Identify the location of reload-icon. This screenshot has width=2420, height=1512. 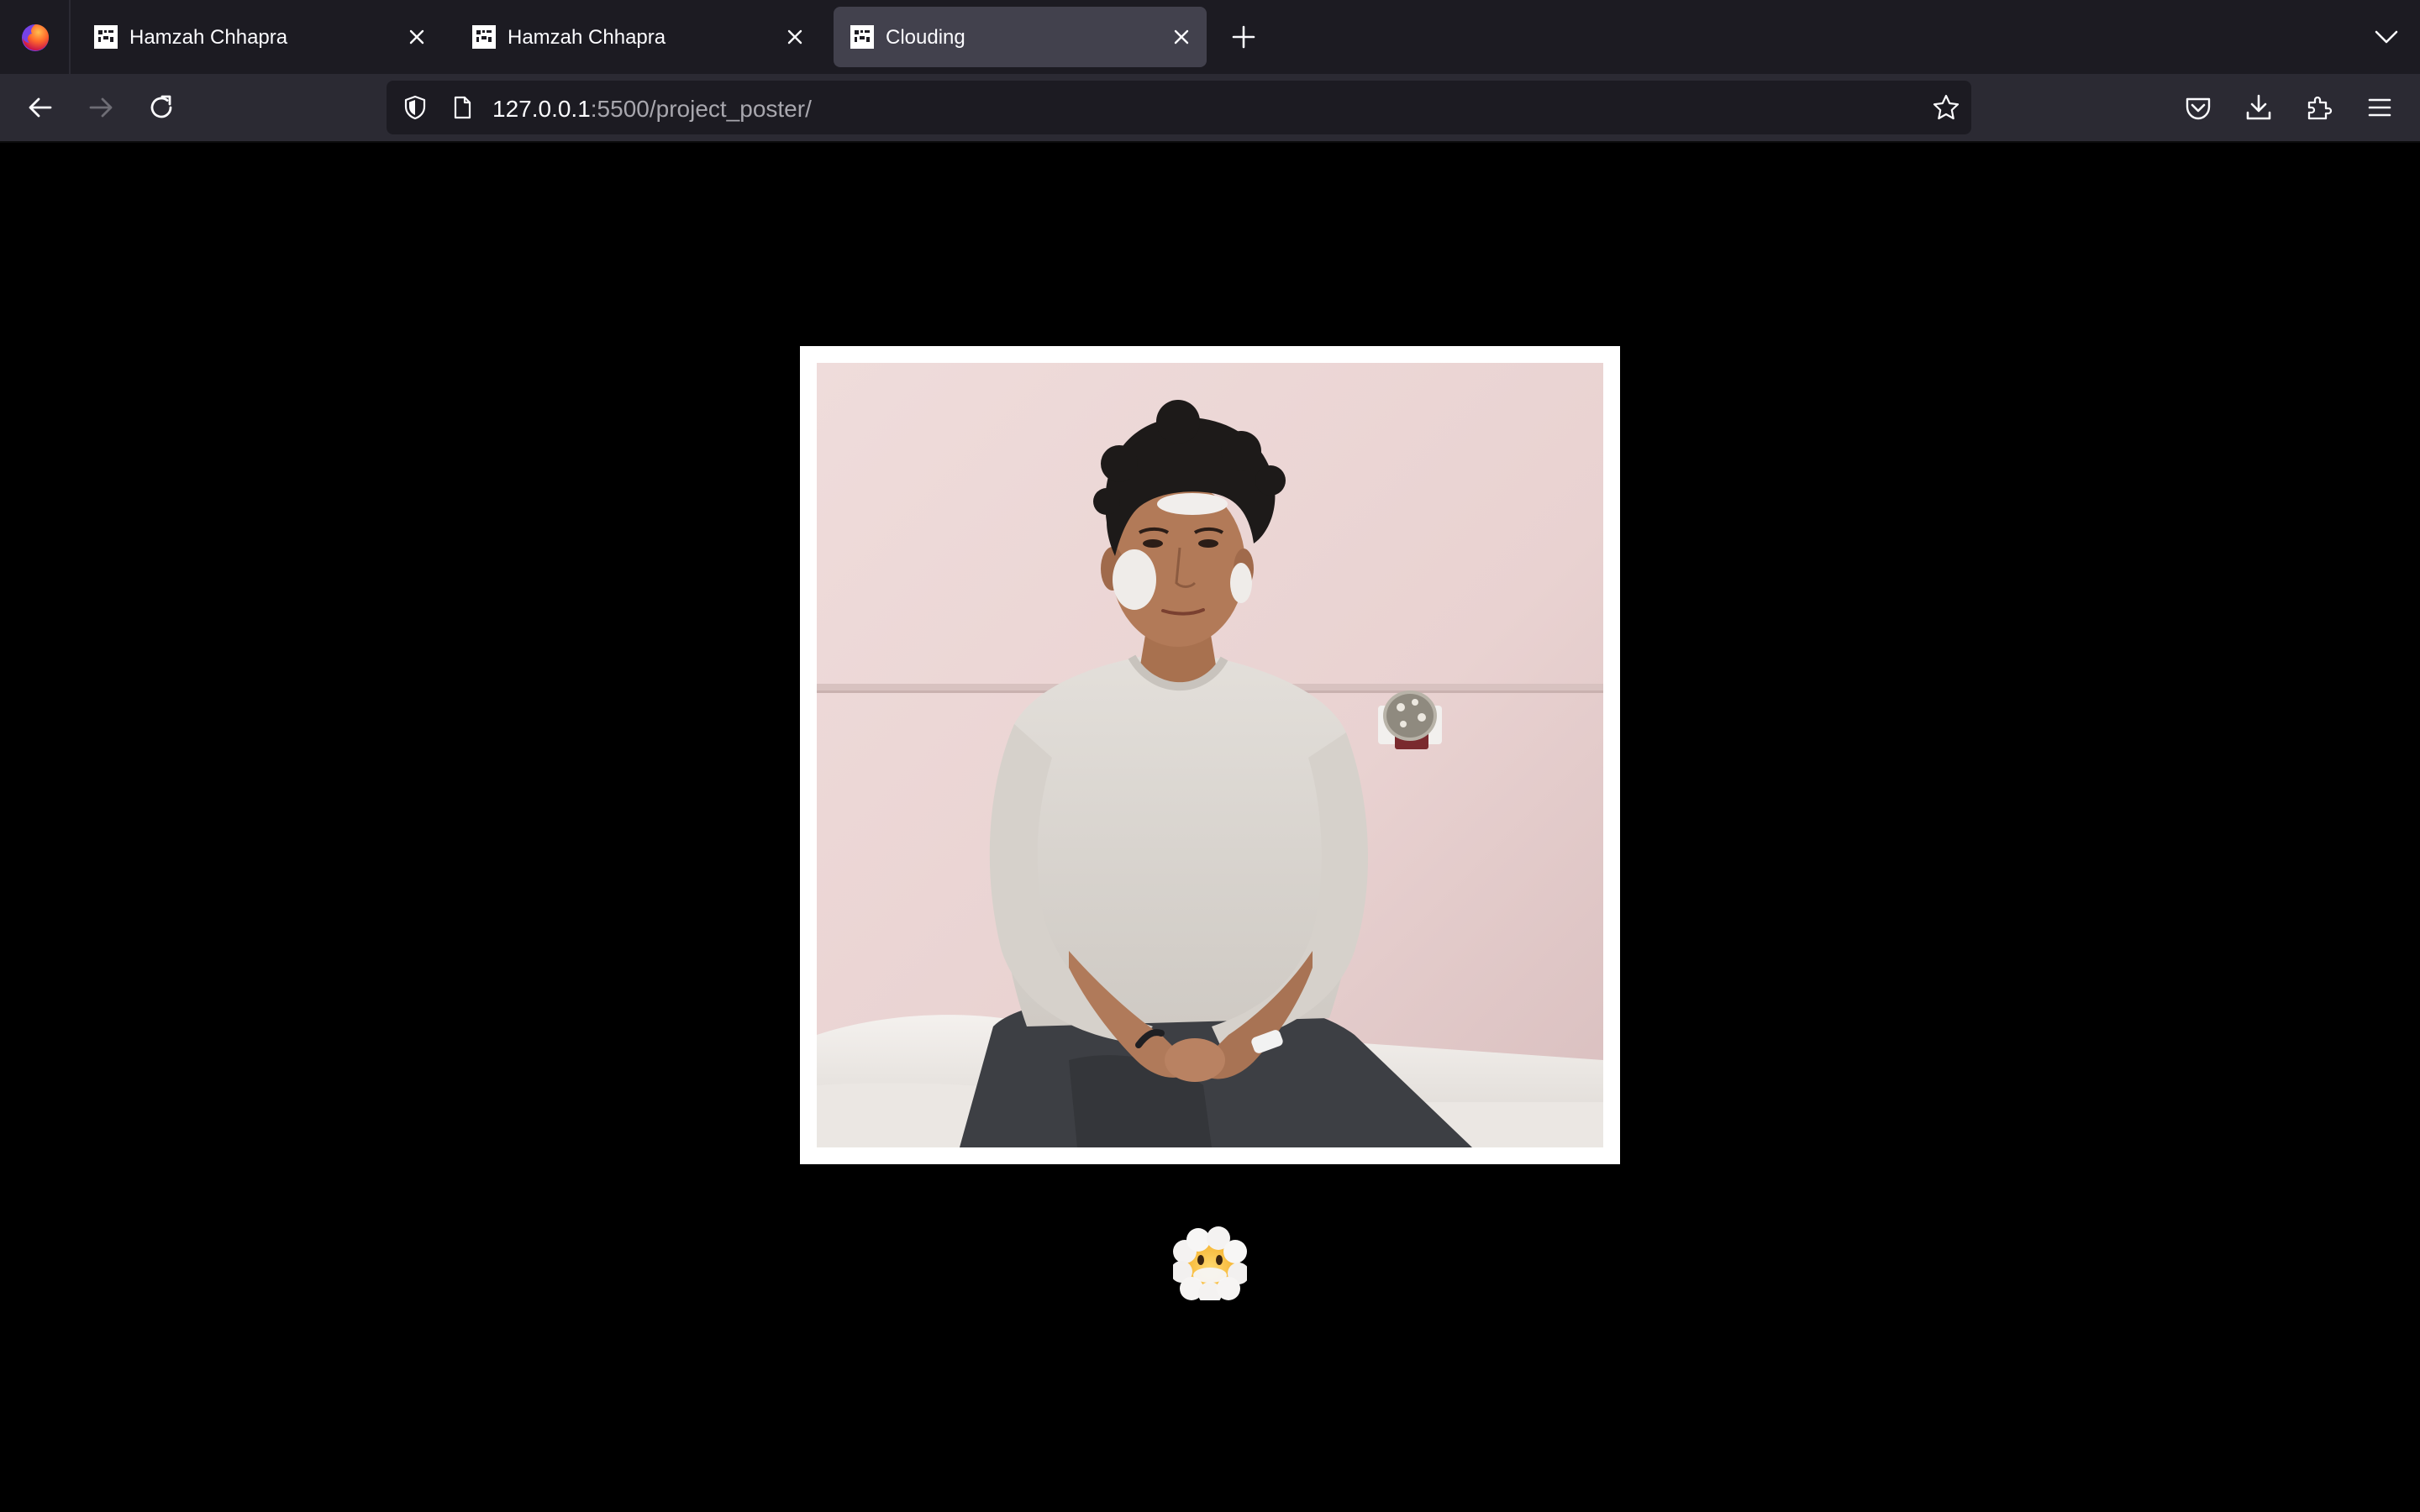
(161, 107).